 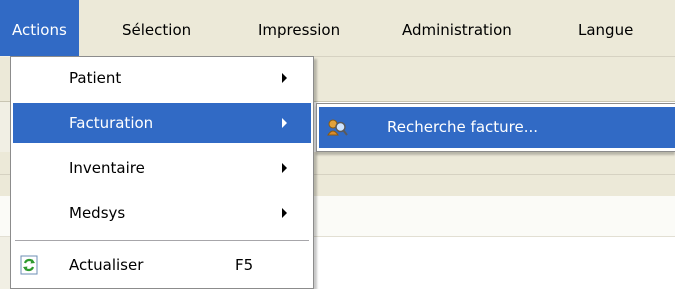 What do you see at coordinates (97, 213) in the screenshot?
I see `menu-item-label: Medsys` at bounding box center [97, 213].